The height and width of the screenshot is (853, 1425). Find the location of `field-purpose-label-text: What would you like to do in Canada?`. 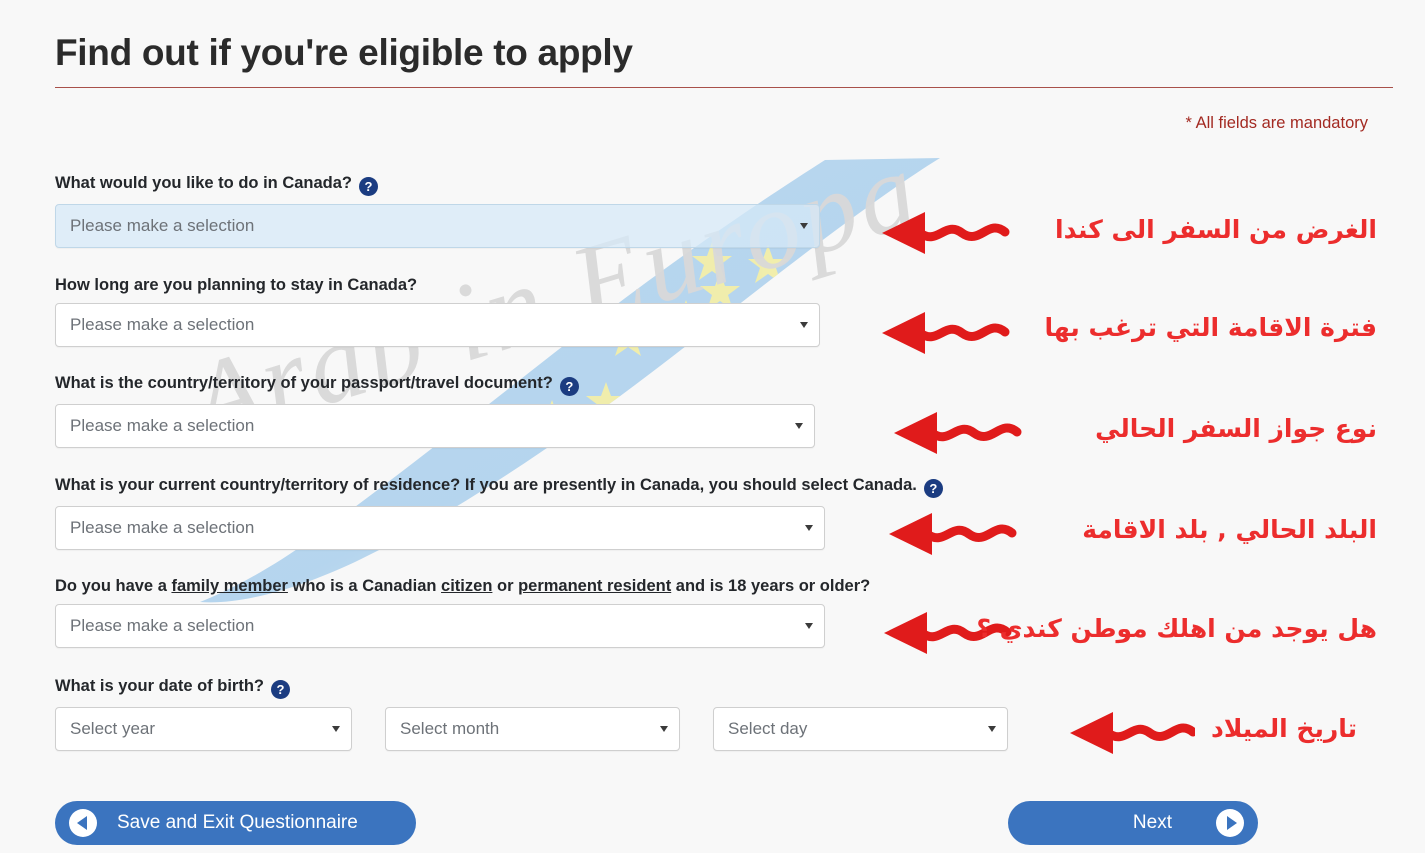

field-purpose-label-text: What would you like to do in Canada? is located at coordinates (203, 183).